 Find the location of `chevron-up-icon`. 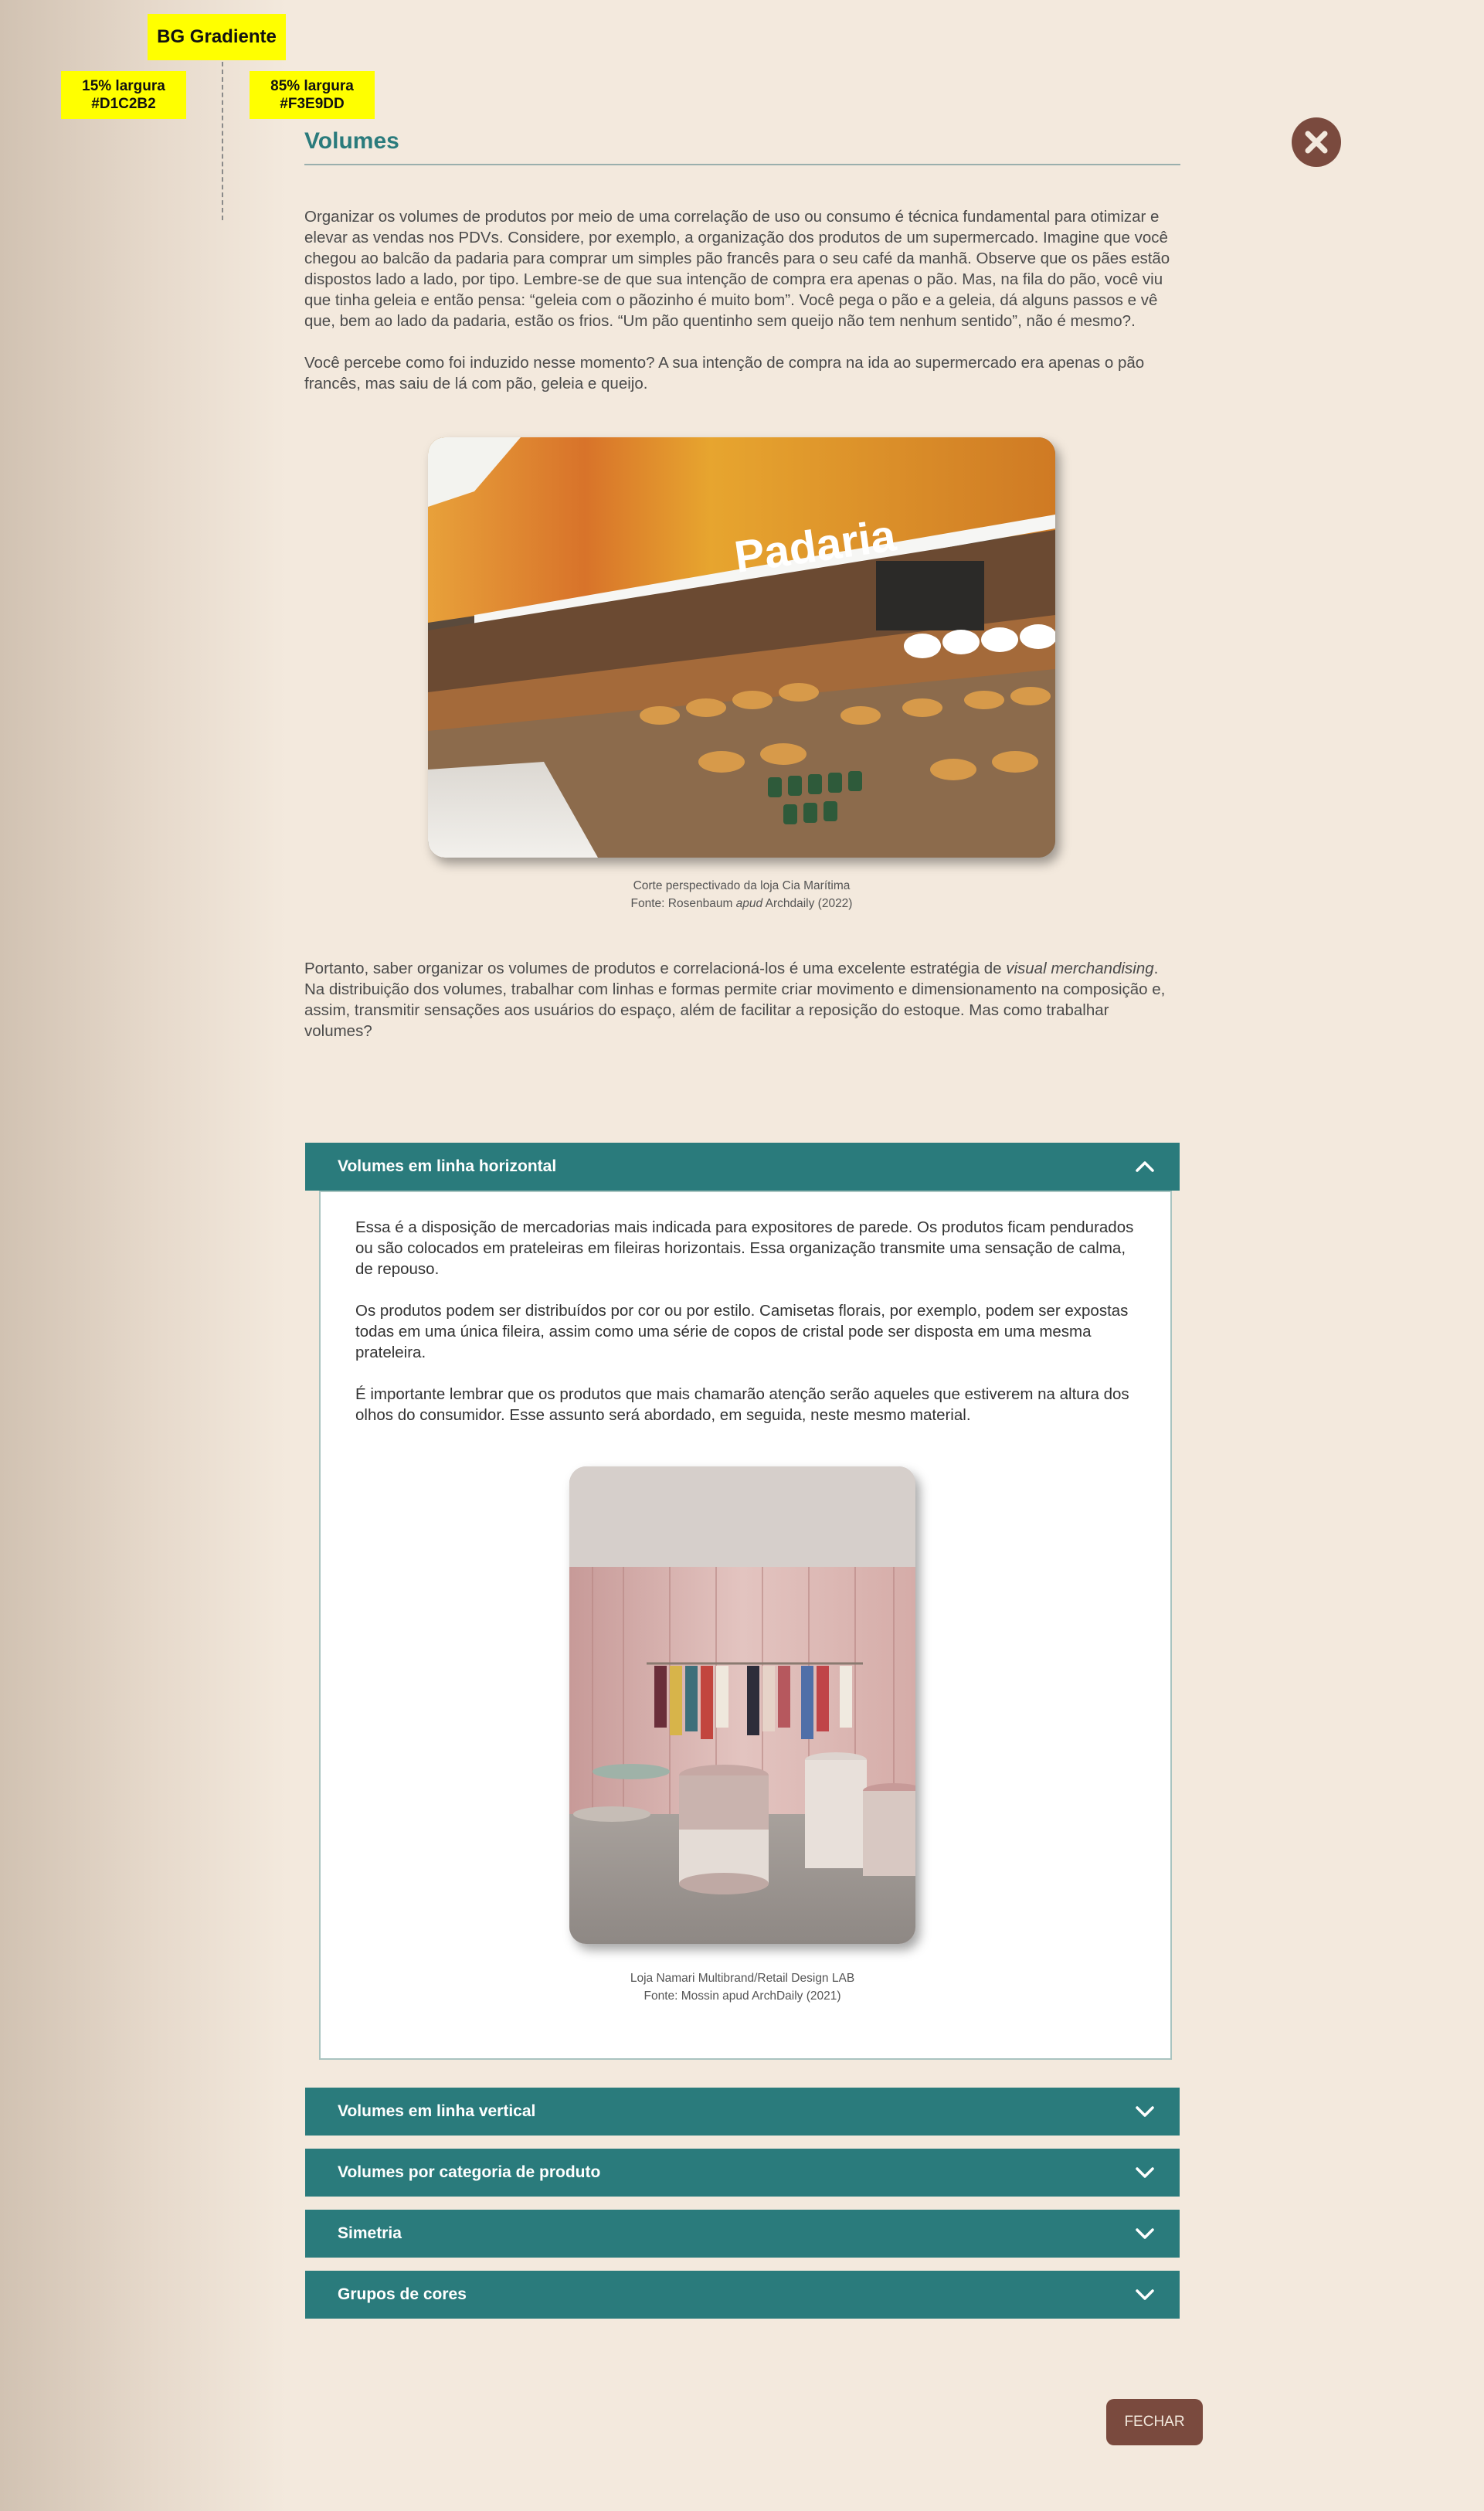

chevron-up-icon is located at coordinates (1145, 1166).